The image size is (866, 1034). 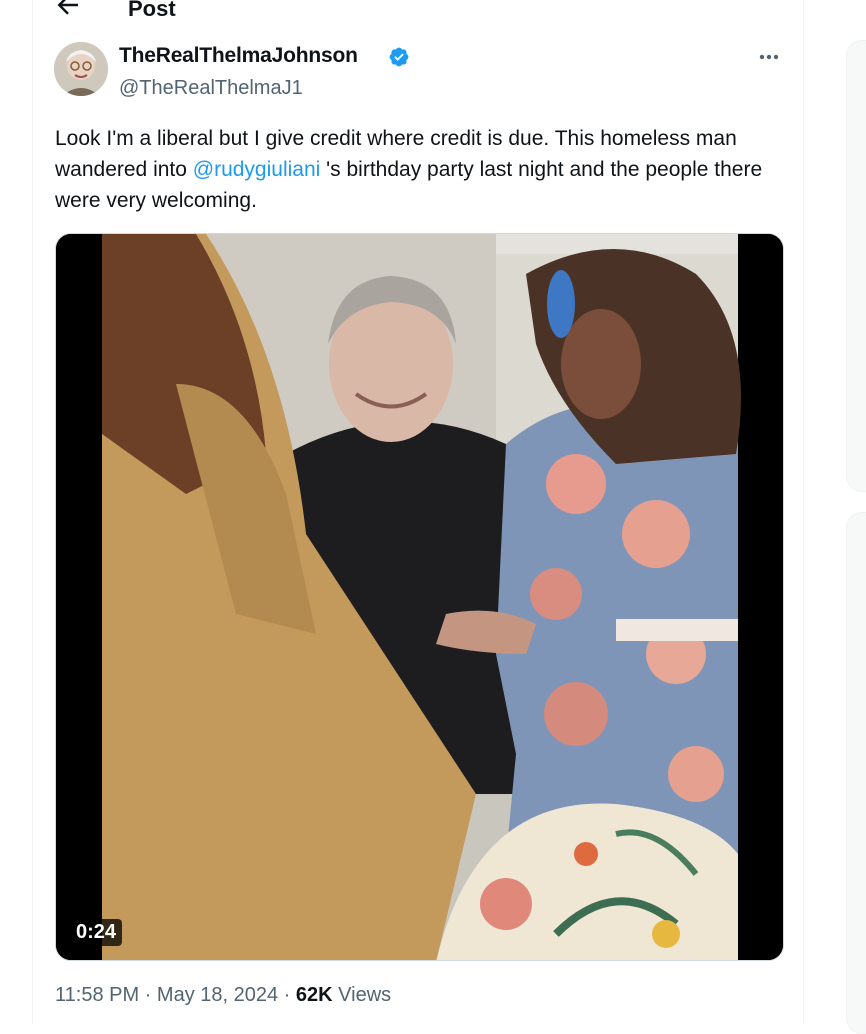 I want to click on mention-link: @rudygiuliani, so click(x=257, y=169).